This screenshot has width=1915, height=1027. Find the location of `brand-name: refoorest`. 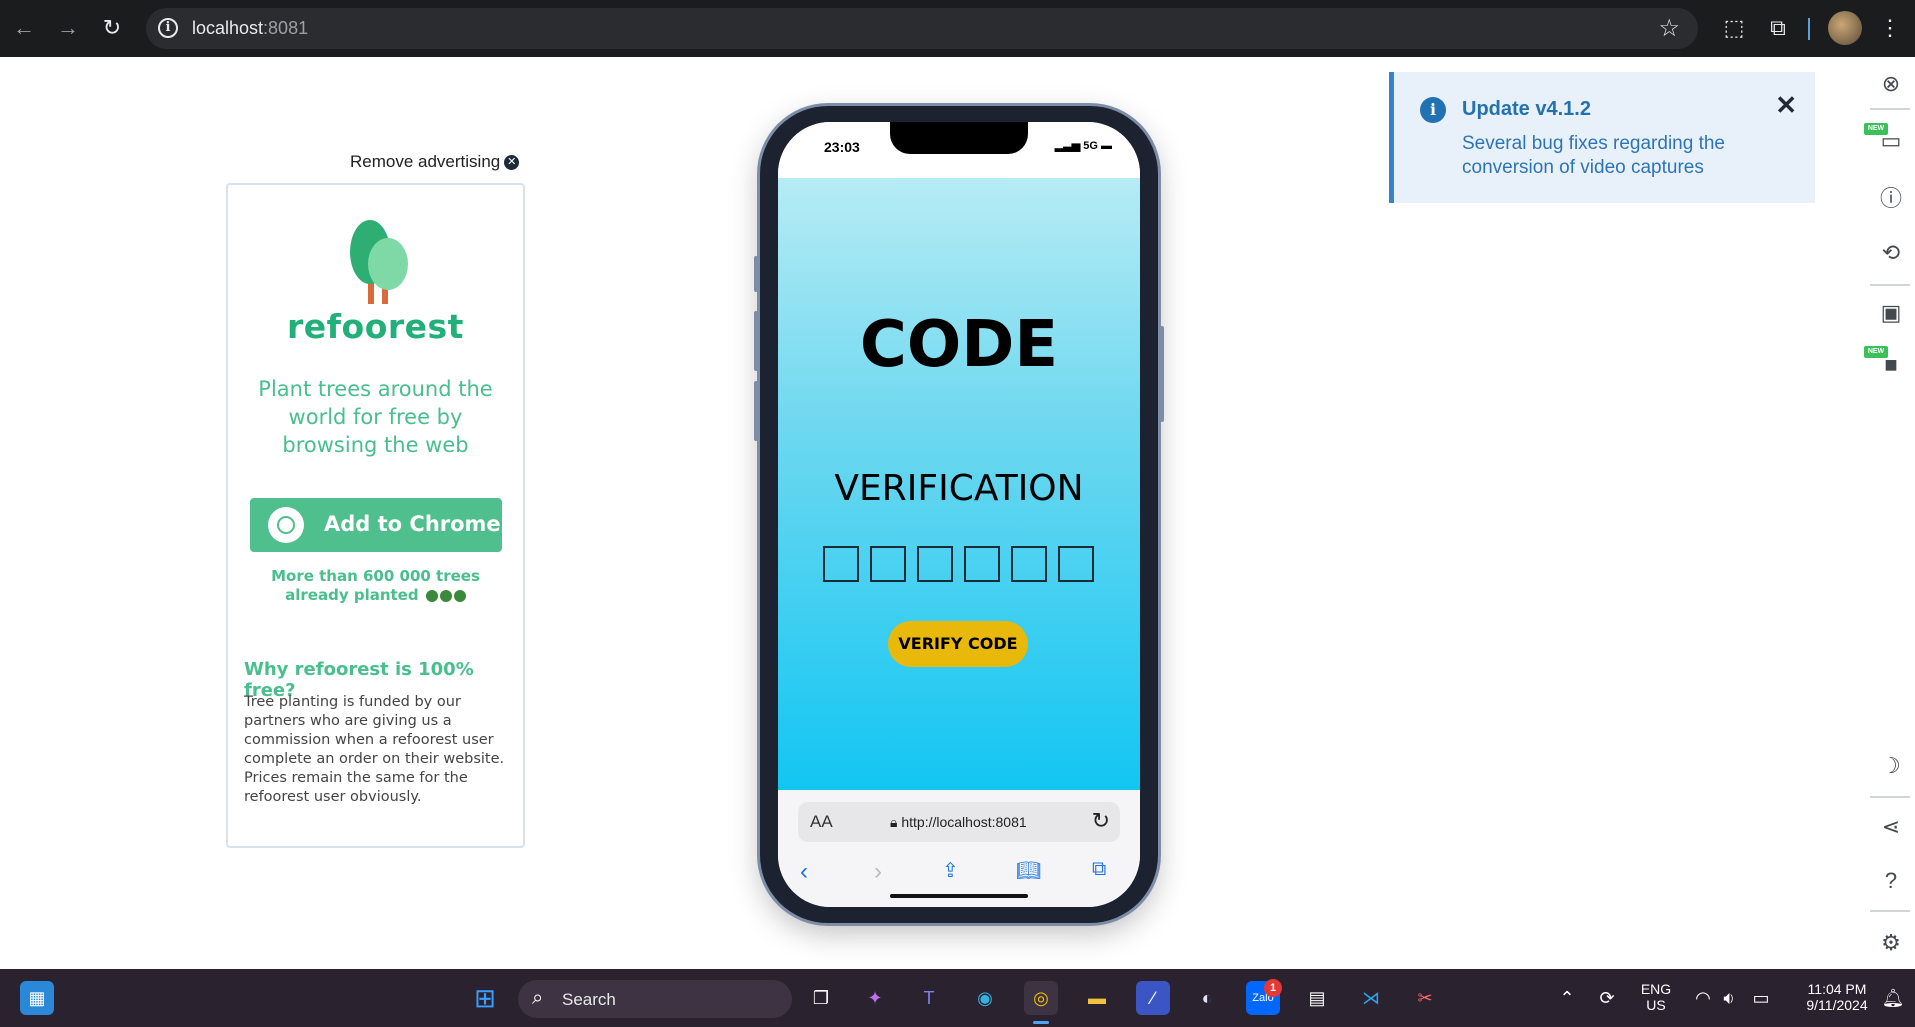

brand-name: refoorest is located at coordinates (375, 326).